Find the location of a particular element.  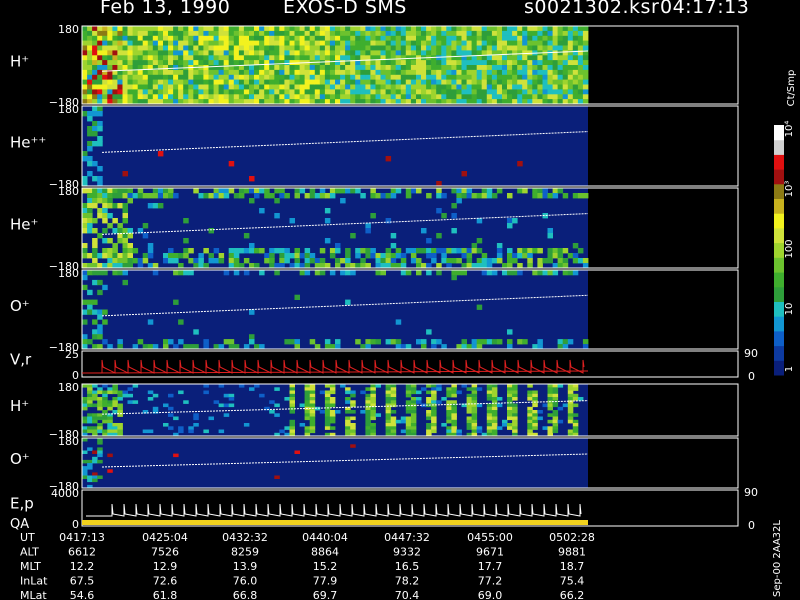

axis-row-value: 6612 is located at coordinates (82, 552).